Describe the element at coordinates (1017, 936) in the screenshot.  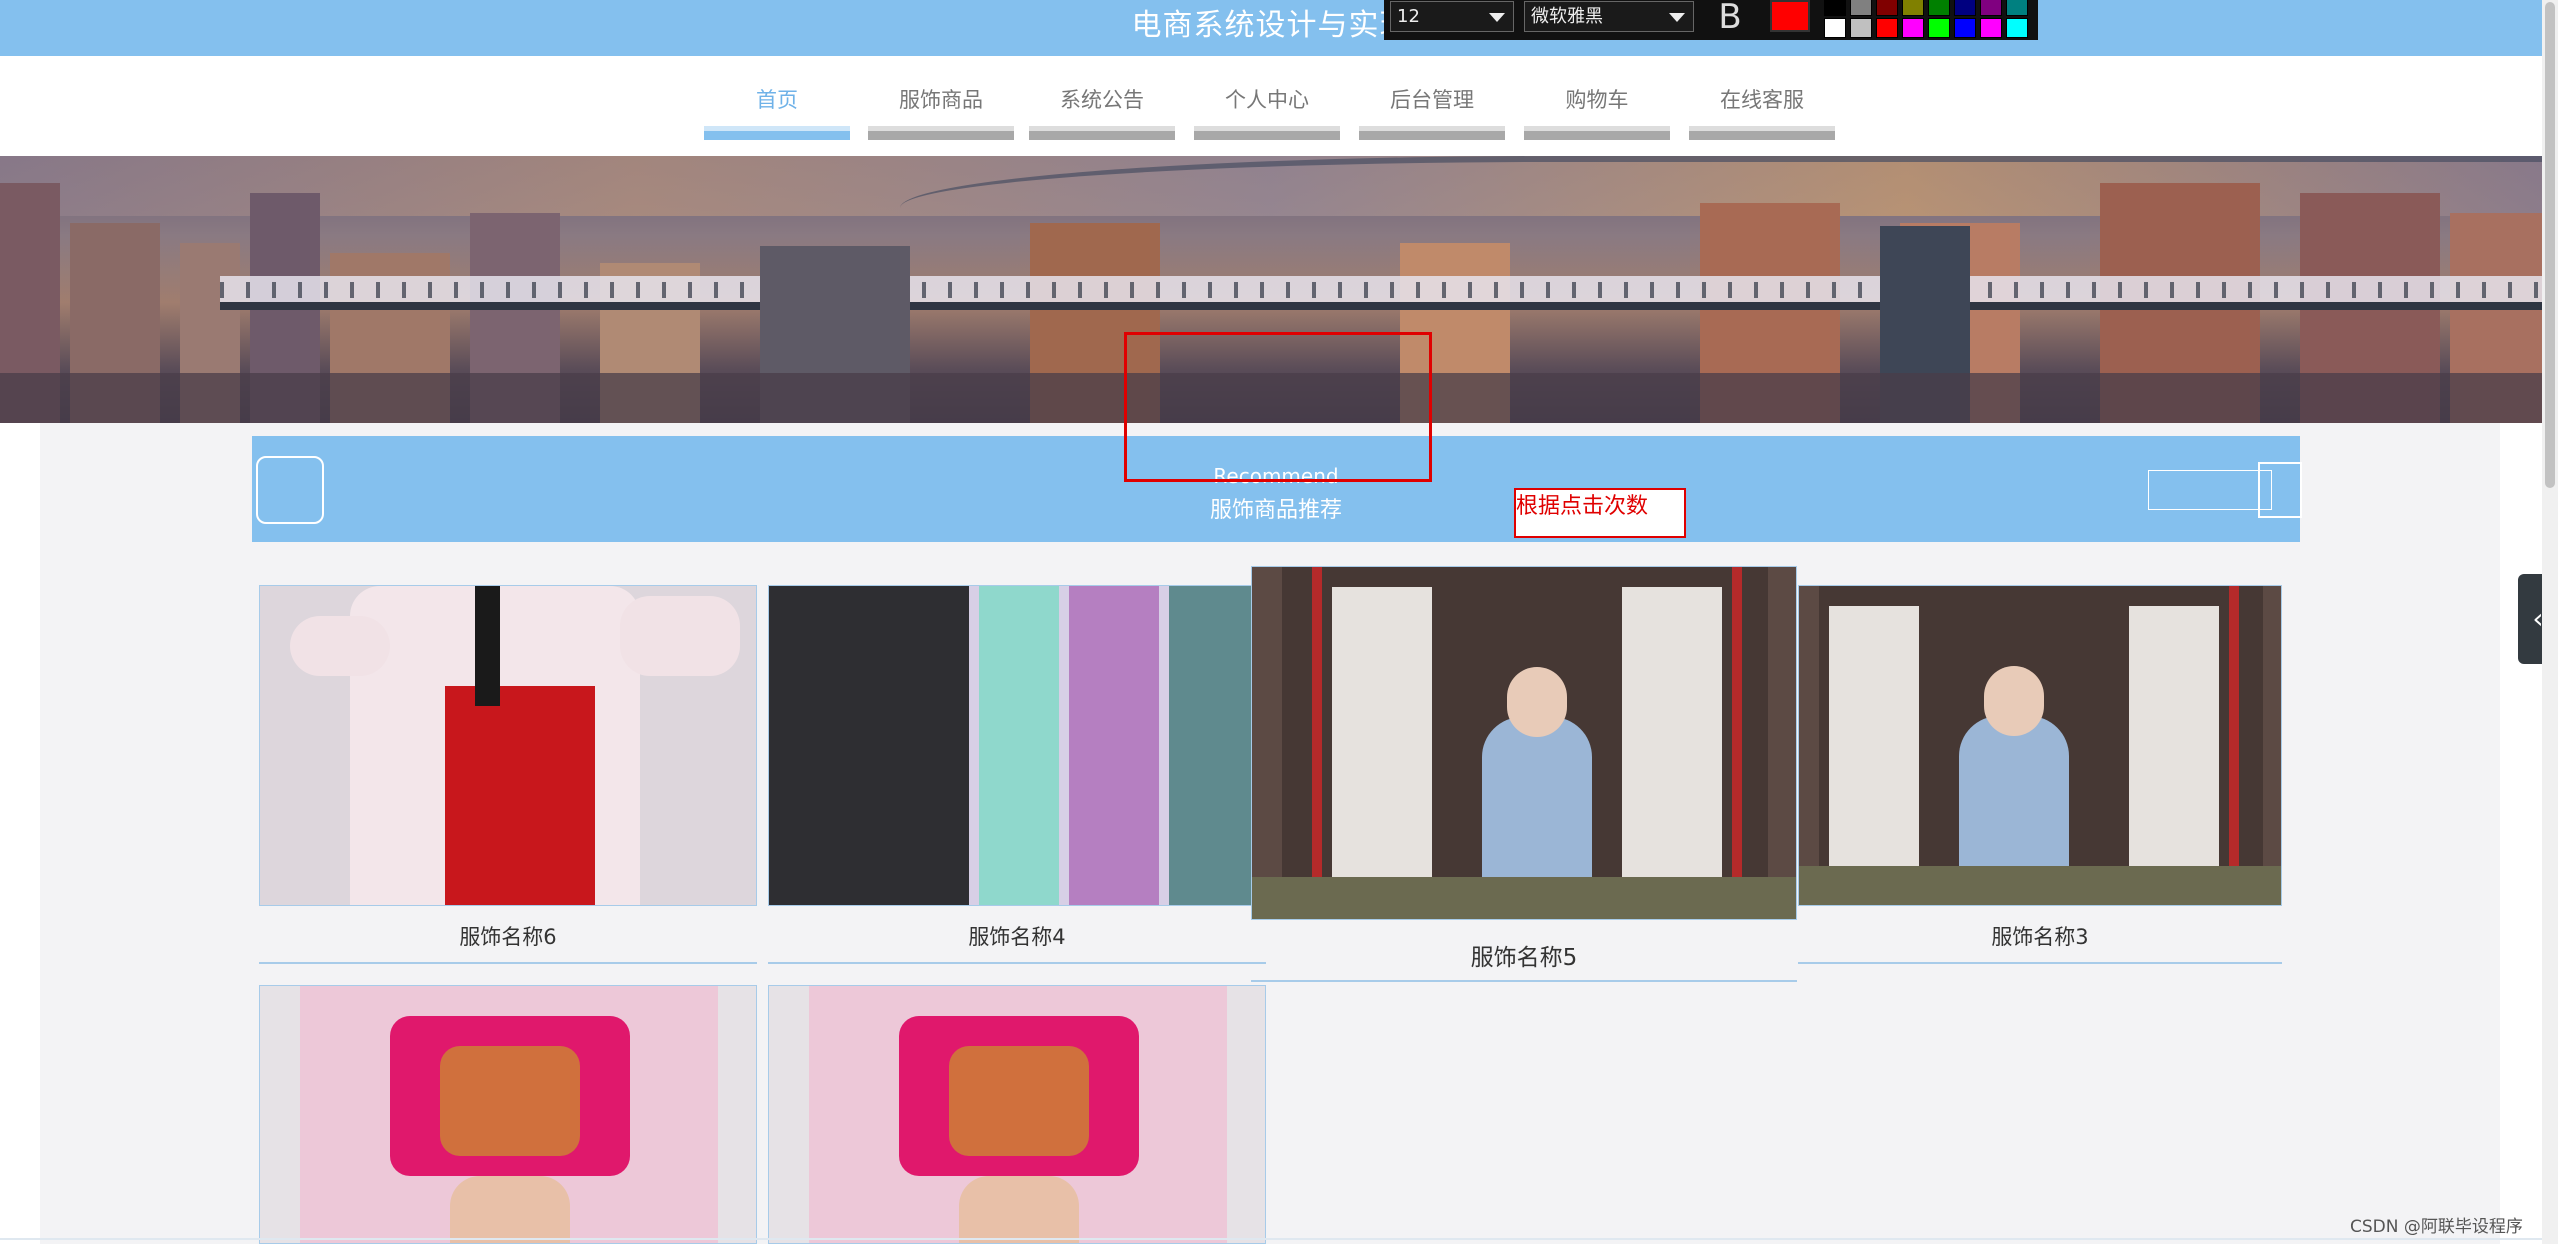
I see `product-name: 服饰名称4` at that location.